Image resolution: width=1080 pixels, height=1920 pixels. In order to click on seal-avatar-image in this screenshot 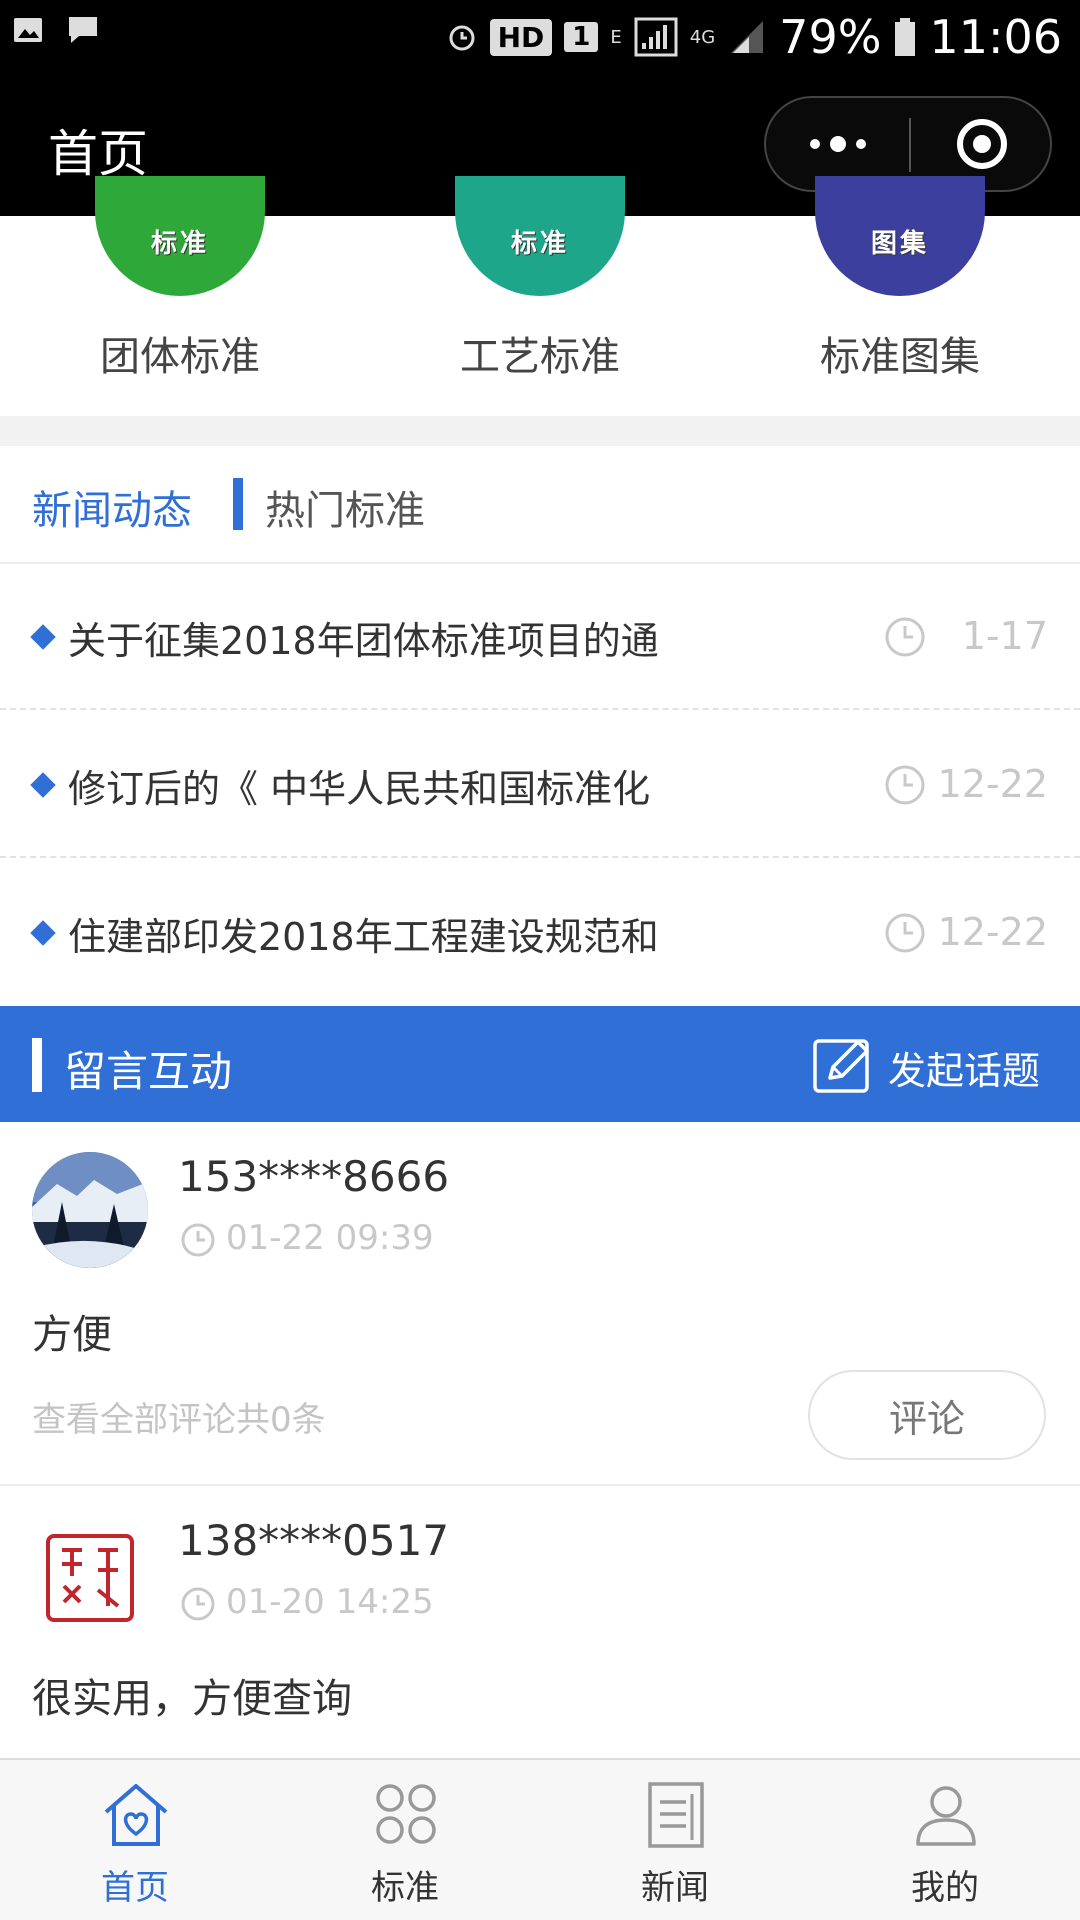, I will do `click(90, 1578)`.